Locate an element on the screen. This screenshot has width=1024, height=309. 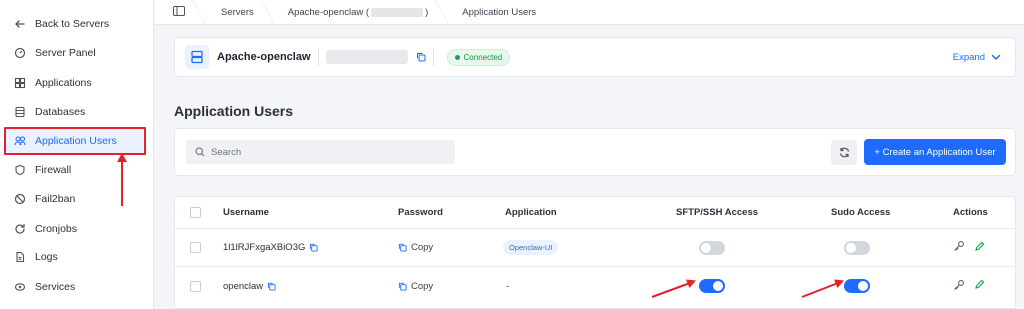
redacted-ip is located at coordinates (366, 57).